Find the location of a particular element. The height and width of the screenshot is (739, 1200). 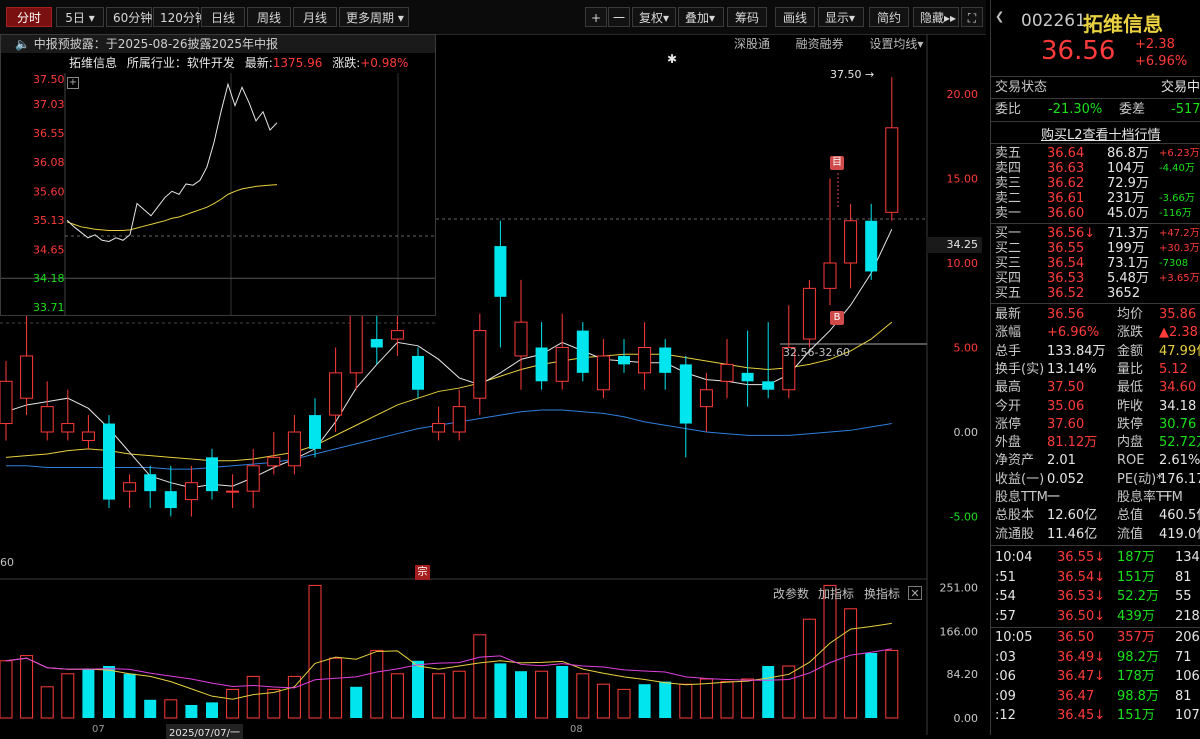

stat-label: 涨跌 is located at coordinates (1130, 333).